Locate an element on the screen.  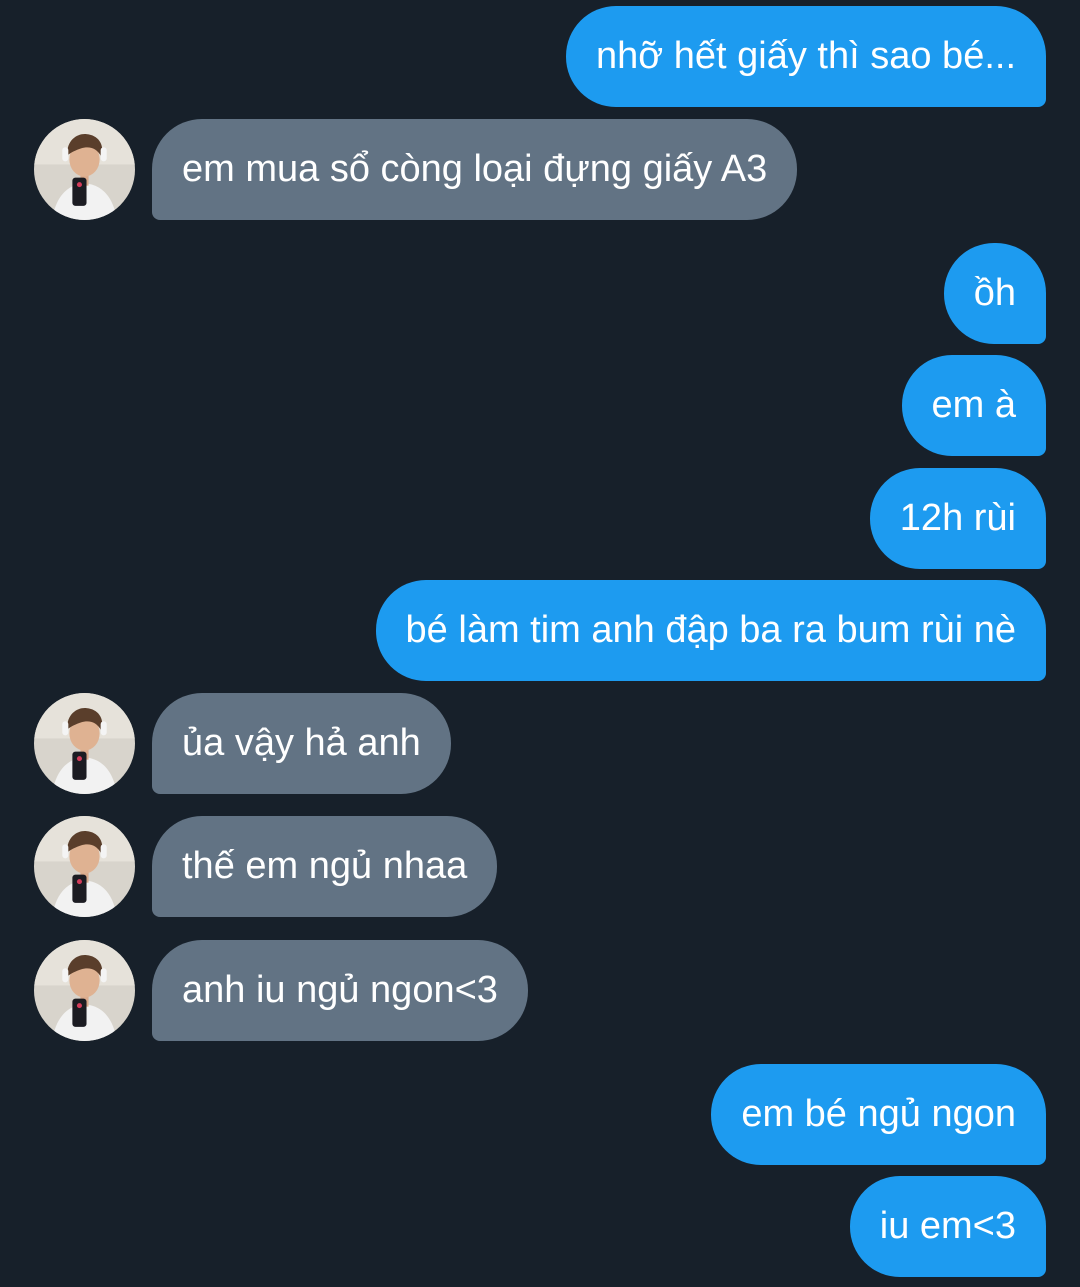
message-bubble-incoming: thế em ngủ nhaa is located at coordinates (325, 866).